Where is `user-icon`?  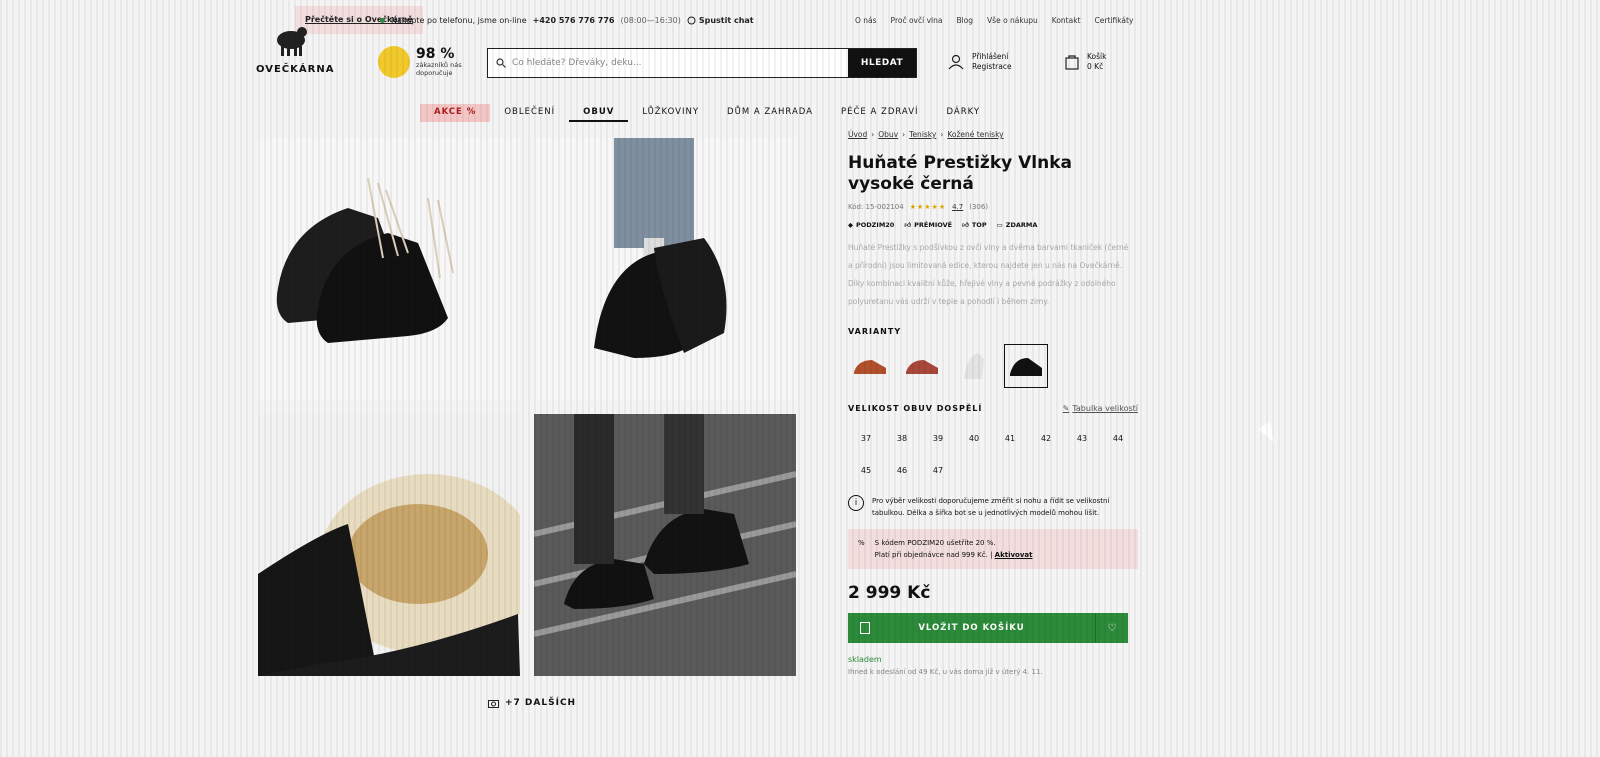
user-icon is located at coordinates (956, 62).